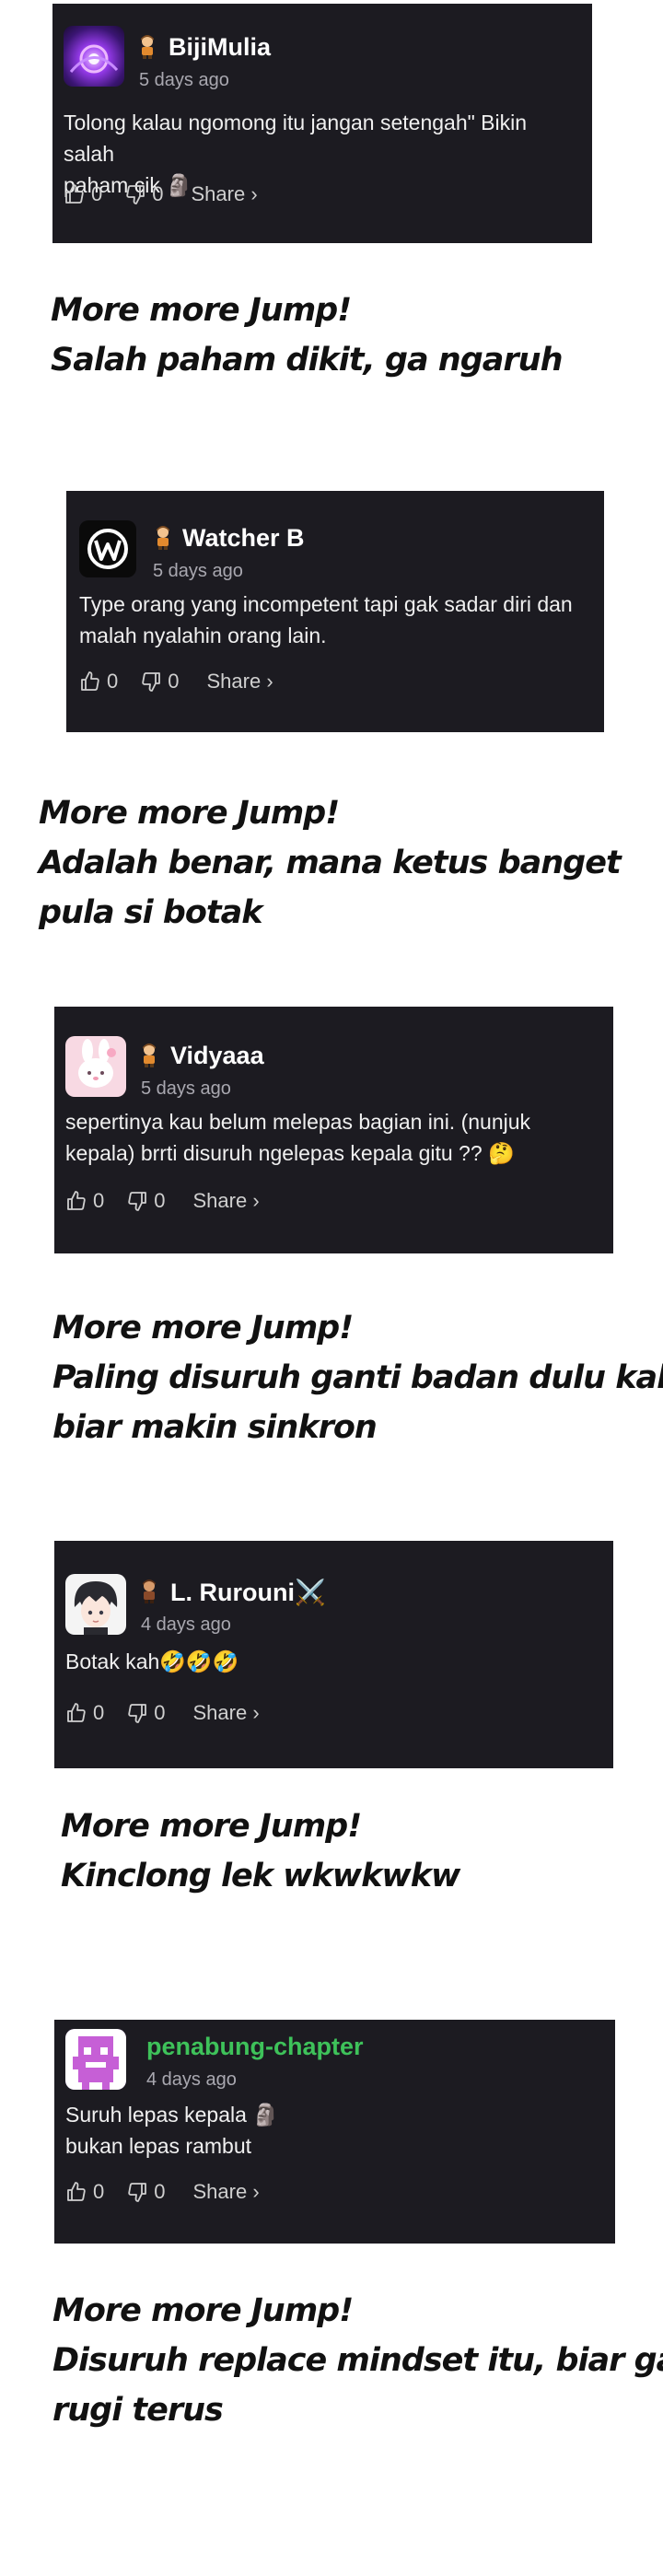  Describe the element at coordinates (96, 1608) in the screenshot. I see `anime-boy-icon` at that location.